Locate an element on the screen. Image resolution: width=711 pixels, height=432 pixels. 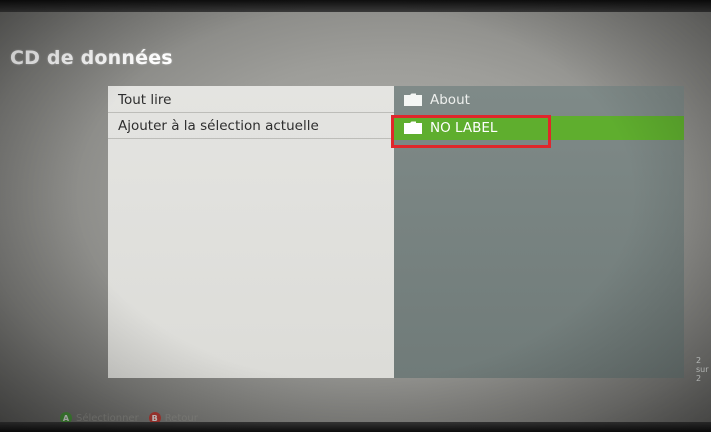
top-bezel is located at coordinates (355, 6).